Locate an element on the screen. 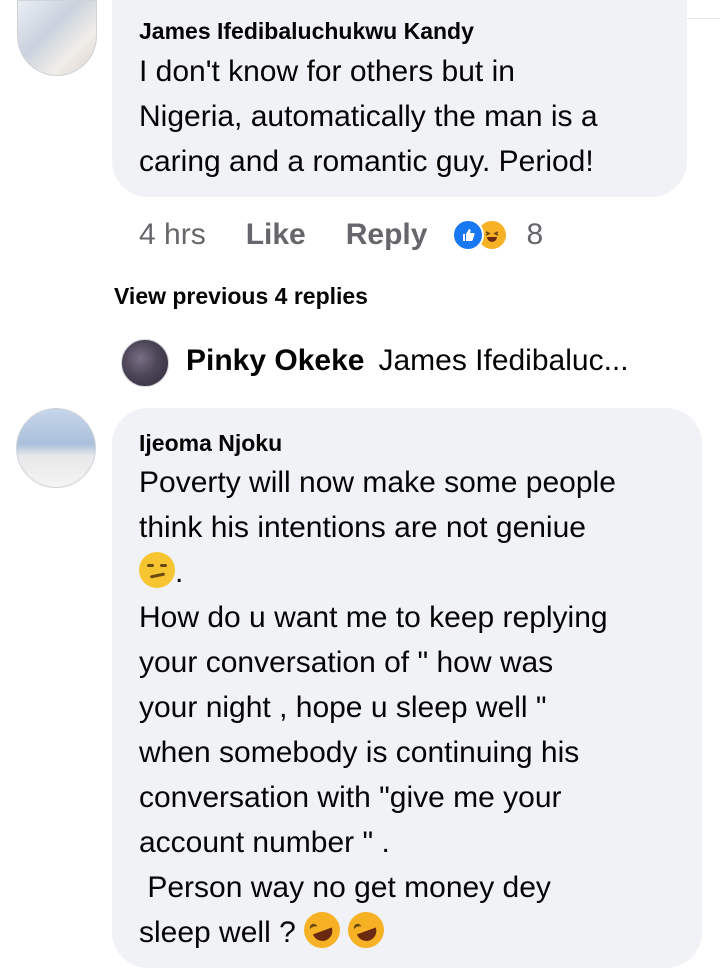 The height and width of the screenshot is (968, 720). comment-author: Ijeoma Njoku is located at coordinates (210, 443).